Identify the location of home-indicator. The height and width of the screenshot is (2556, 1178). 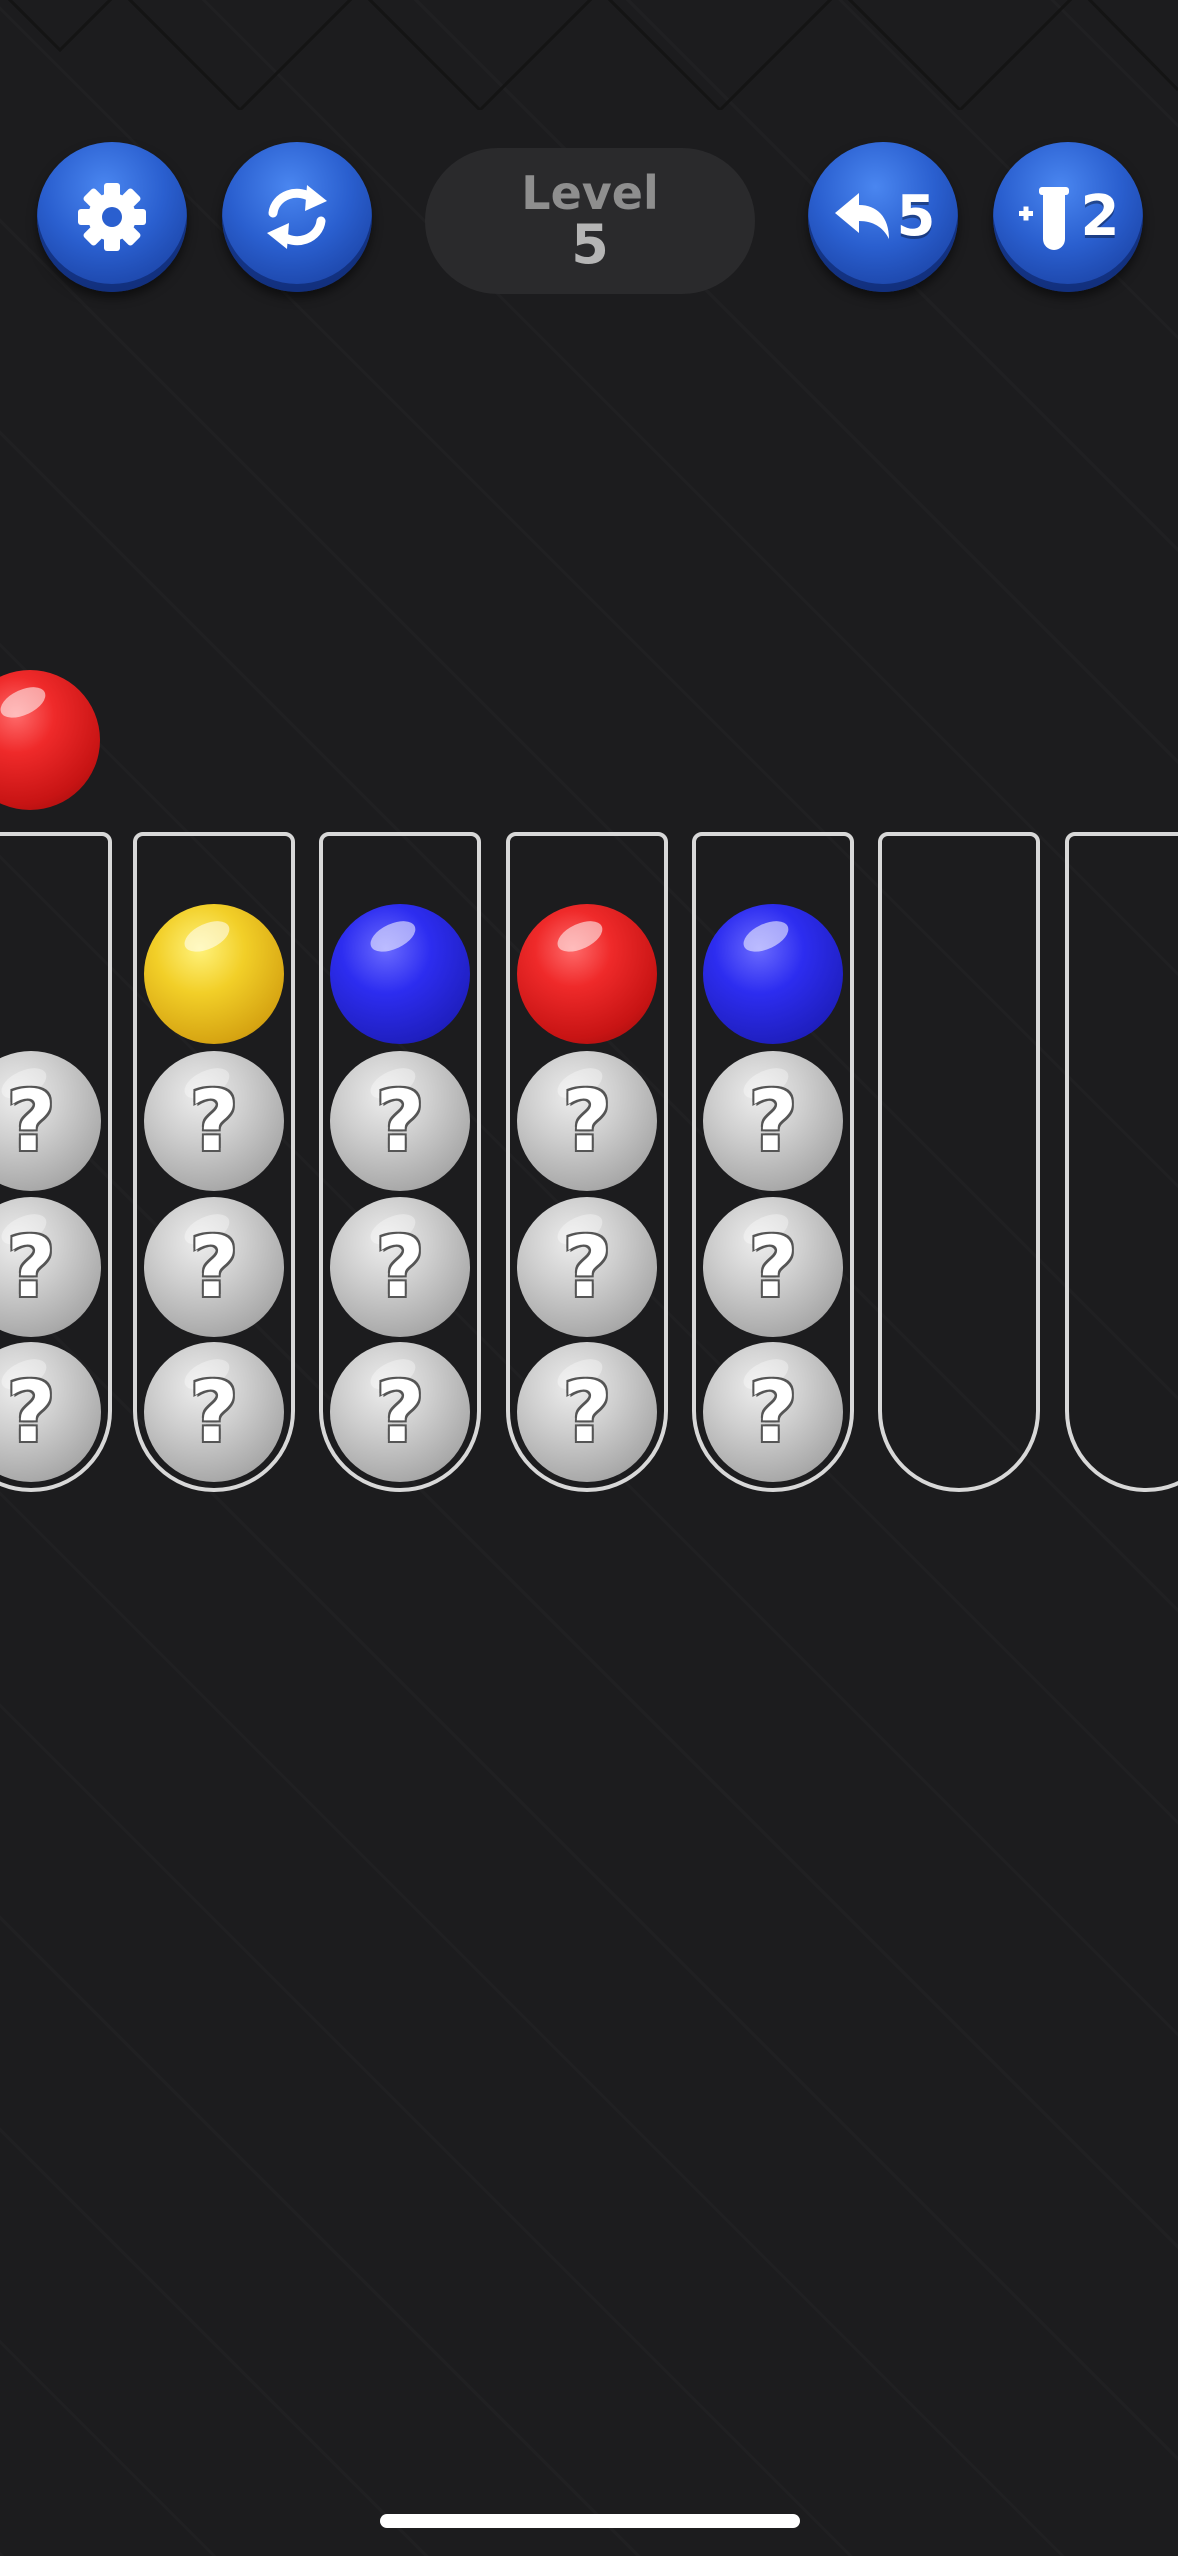
(590, 2521).